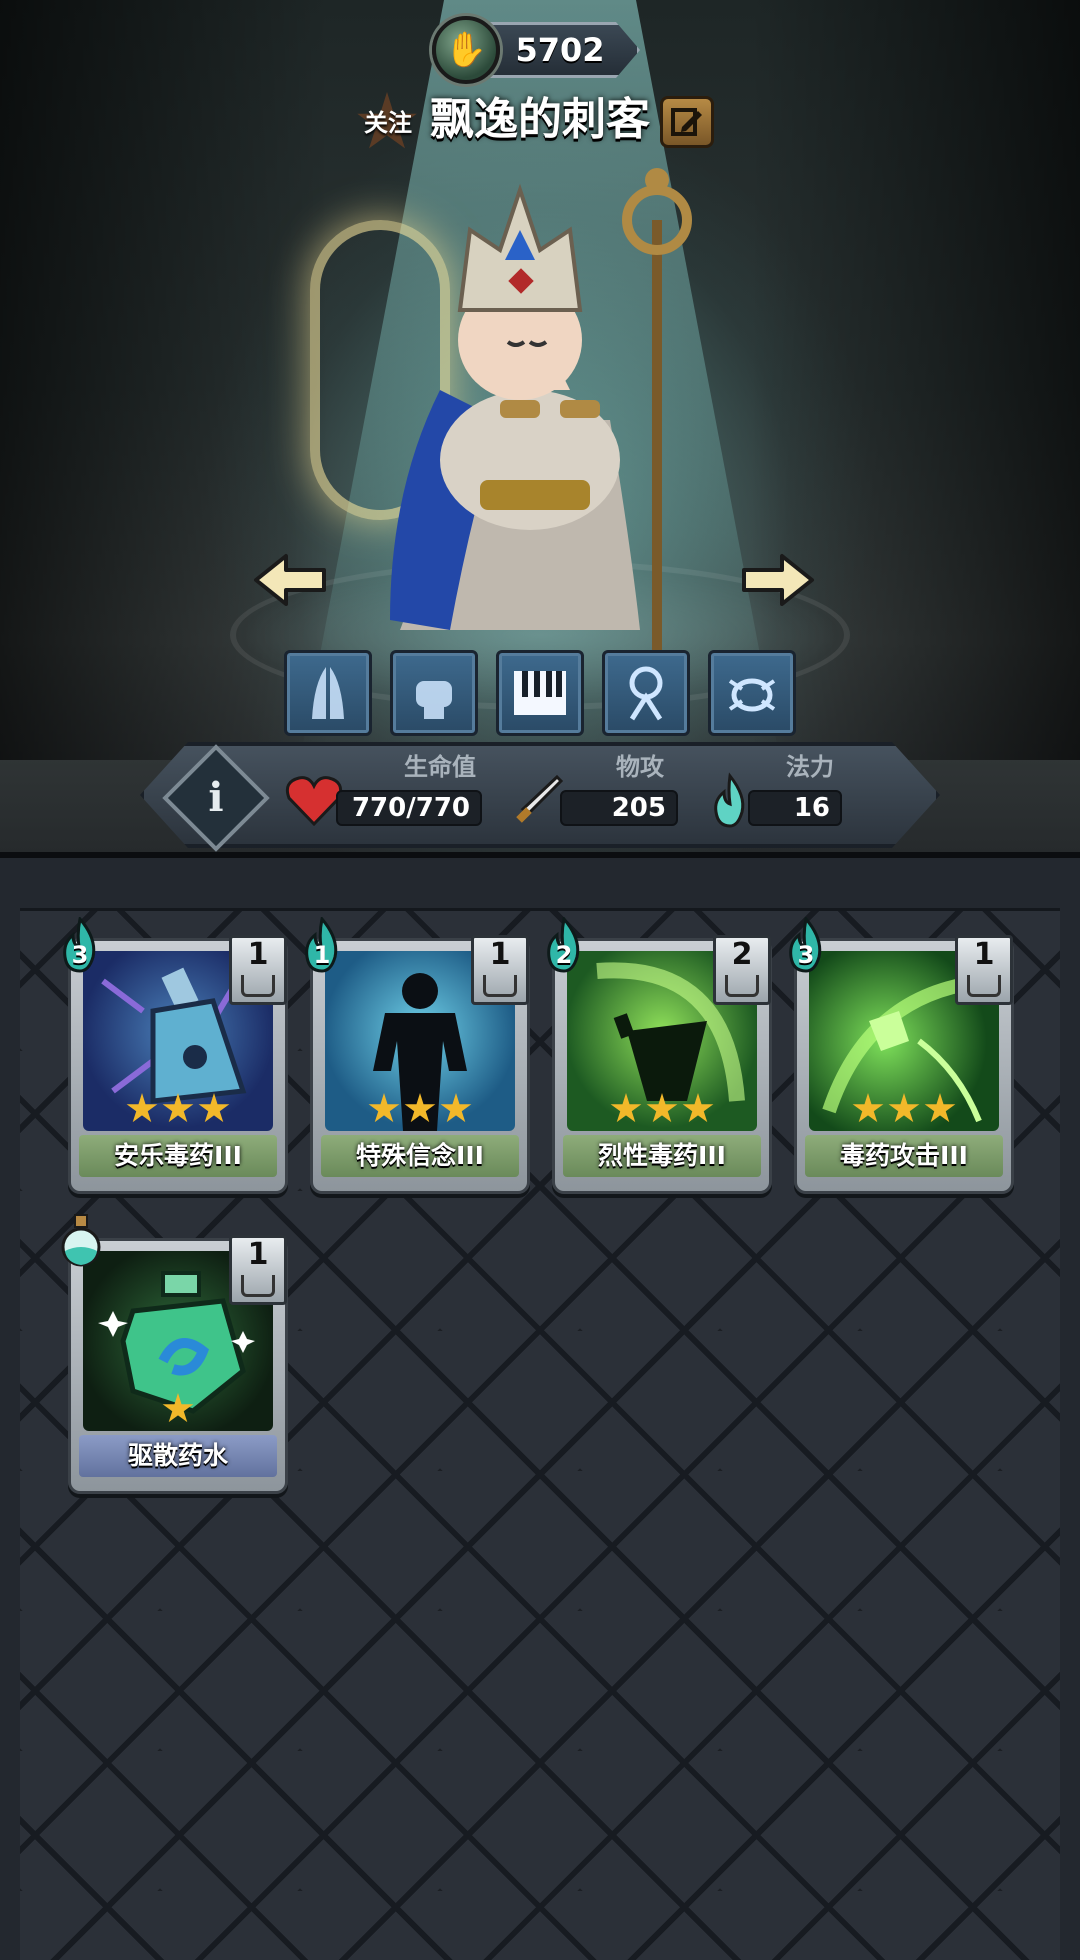  I want to click on card-name: 烈性毒药III, so click(662, 1156).